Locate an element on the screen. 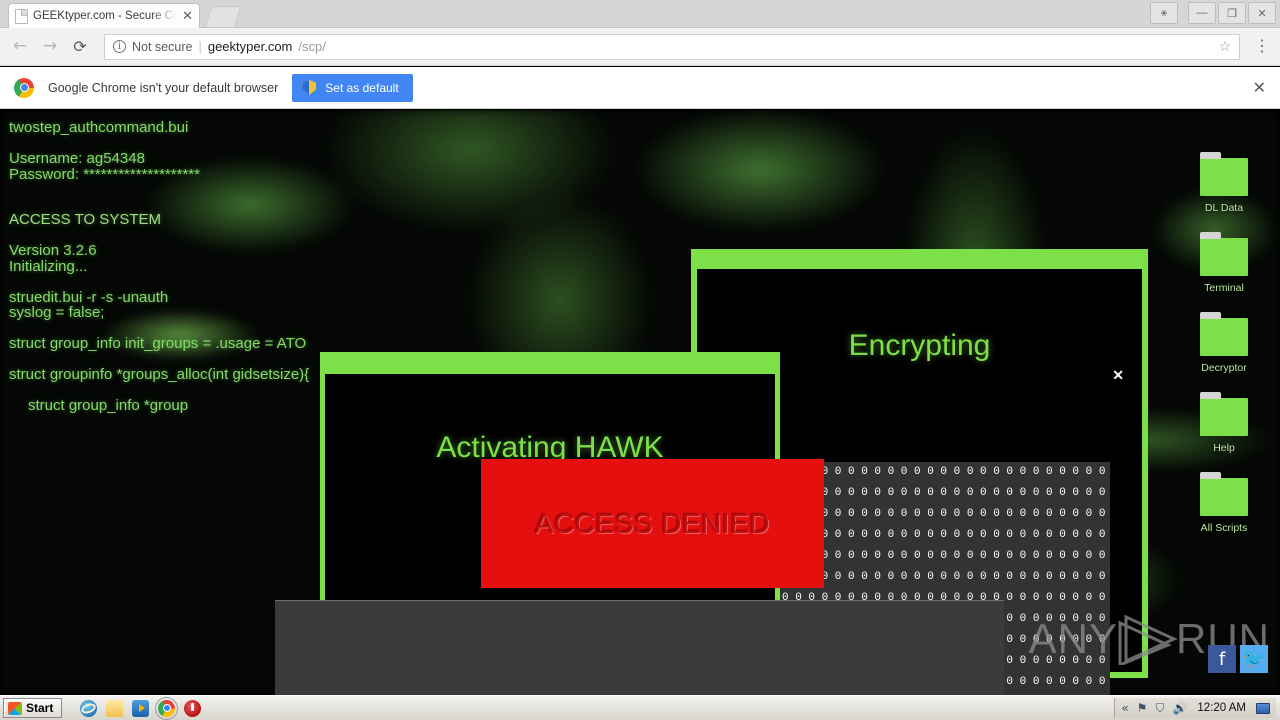 The width and height of the screenshot is (1280, 720). desktop-icon-label: Decryptor is located at coordinates (1224, 368).